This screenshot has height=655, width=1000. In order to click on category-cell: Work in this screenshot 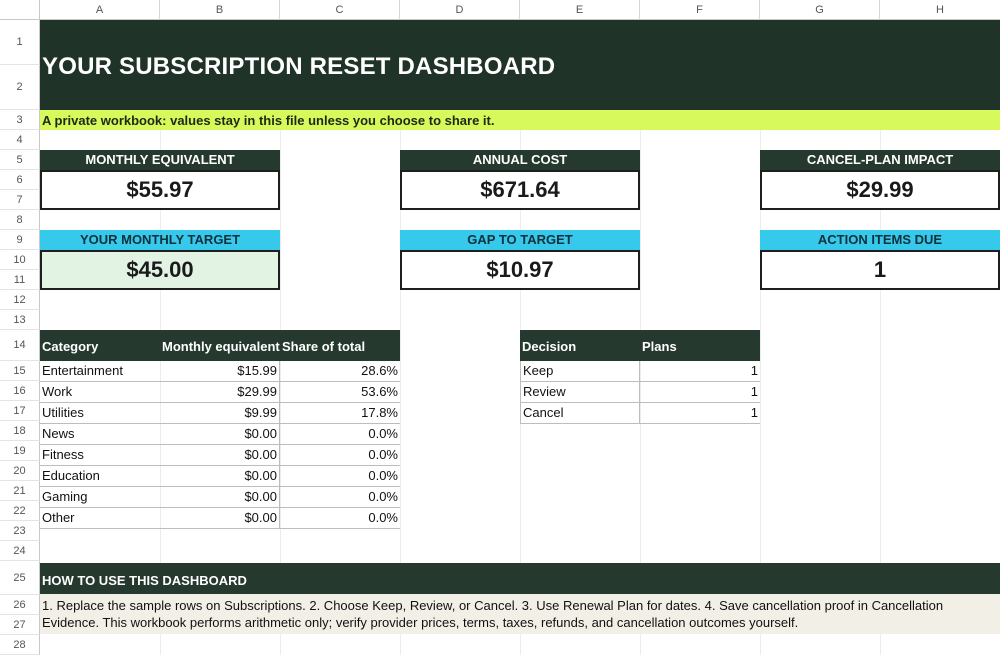, I will do `click(100, 392)`.